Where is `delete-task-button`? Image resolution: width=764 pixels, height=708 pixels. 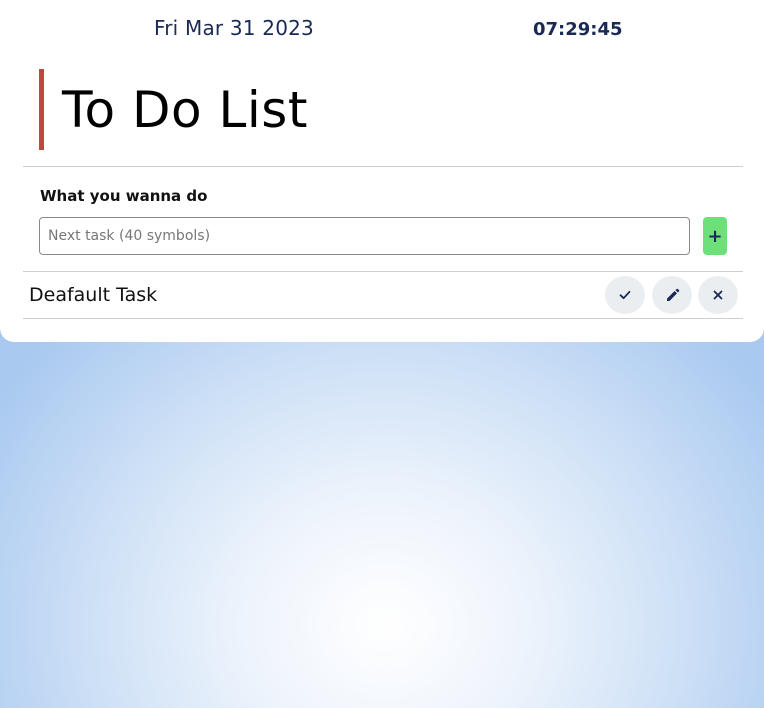 delete-task-button is located at coordinates (718, 295).